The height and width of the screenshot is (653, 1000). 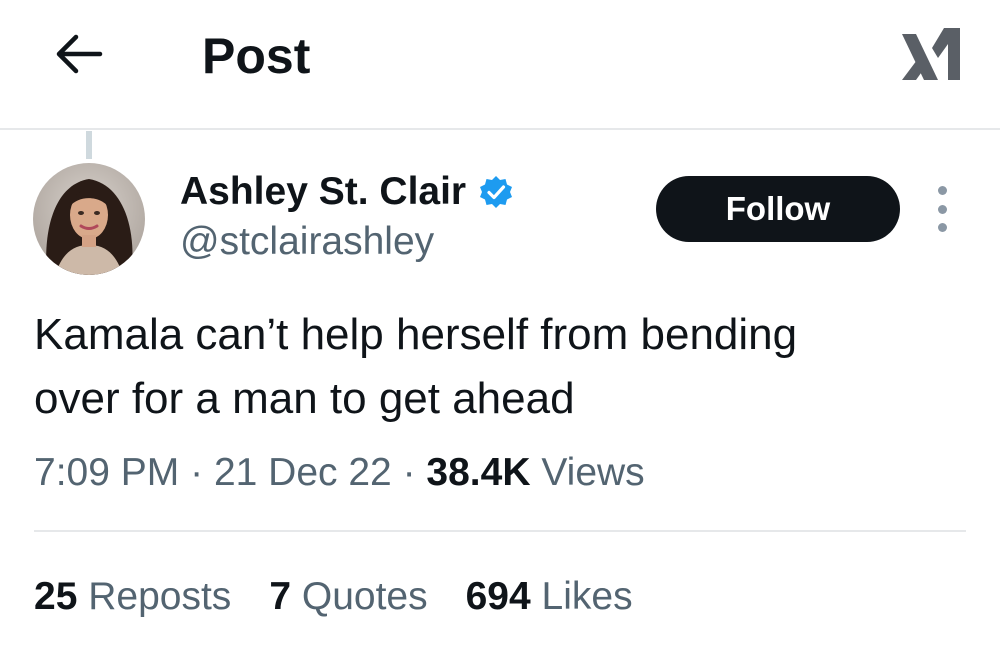 What do you see at coordinates (931, 54) in the screenshot?
I see `x-logo-icon` at bounding box center [931, 54].